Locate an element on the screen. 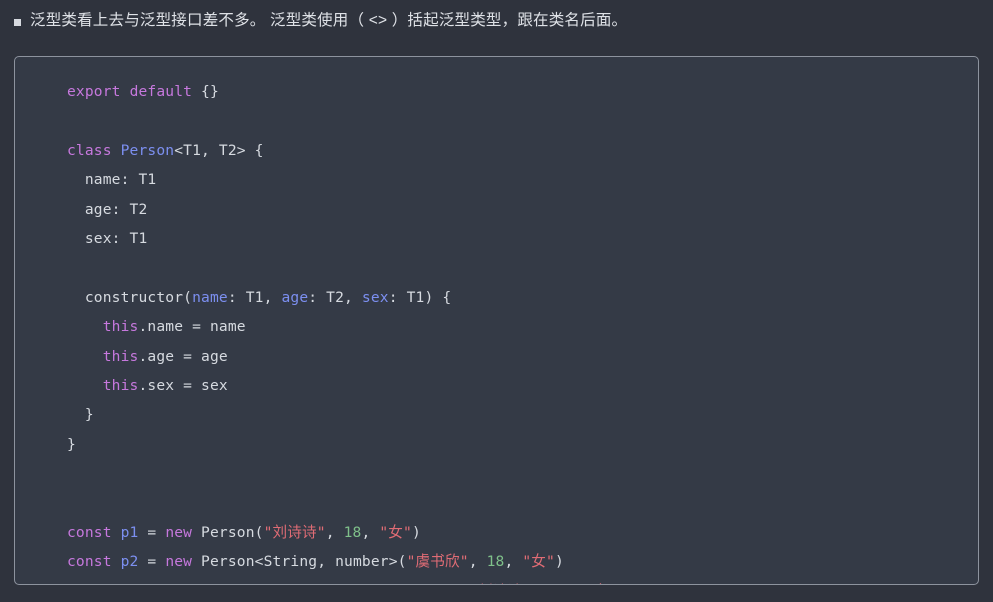  code-token: name is located at coordinates (210, 297).